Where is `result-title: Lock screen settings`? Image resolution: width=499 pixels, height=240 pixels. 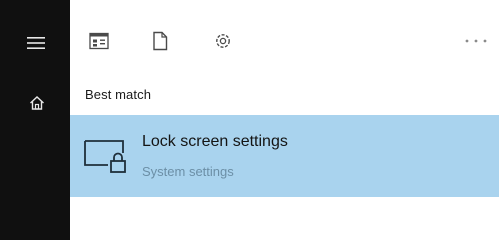 result-title: Lock screen settings is located at coordinates (215, 141).